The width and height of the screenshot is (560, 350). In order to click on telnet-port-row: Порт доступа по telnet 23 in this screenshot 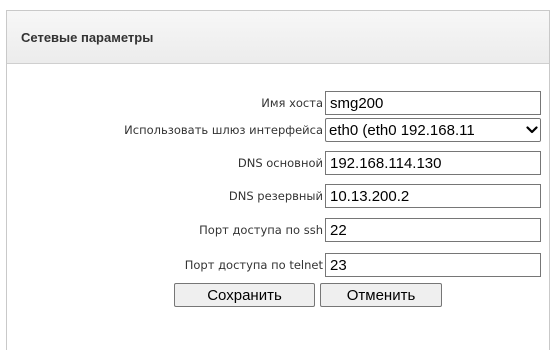, I will do `click(274, 265)`.